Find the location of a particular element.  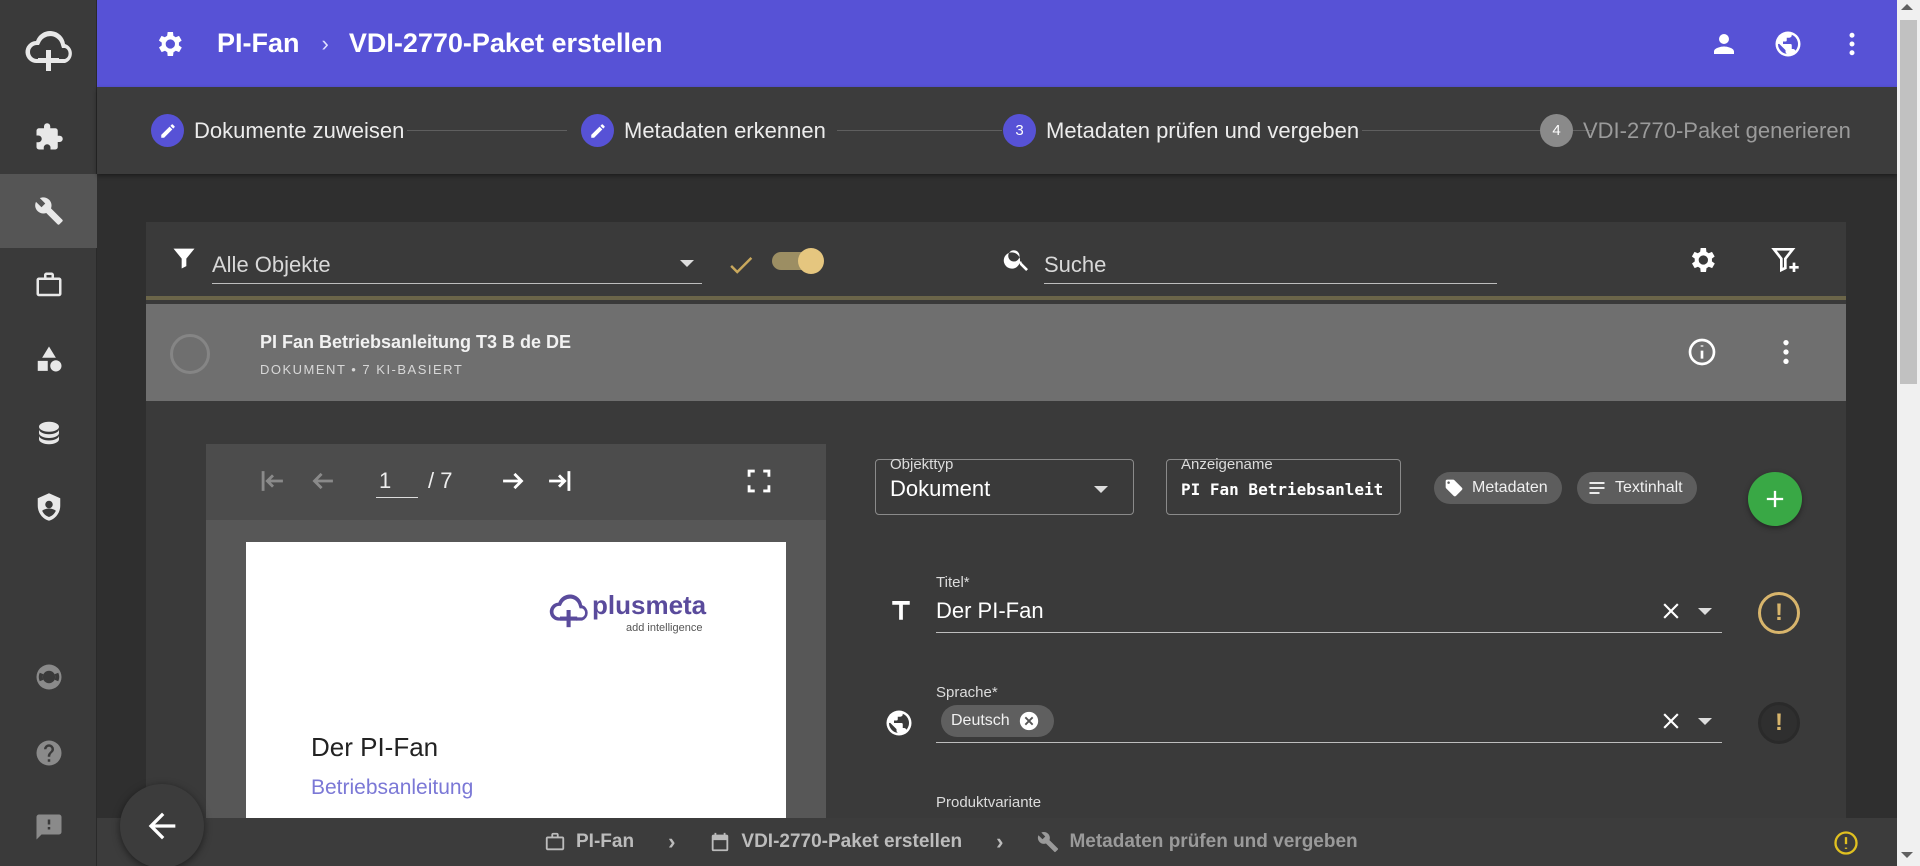

step-label: Metadaten prüfen und vergeben is located at coordinates (1203, 130).